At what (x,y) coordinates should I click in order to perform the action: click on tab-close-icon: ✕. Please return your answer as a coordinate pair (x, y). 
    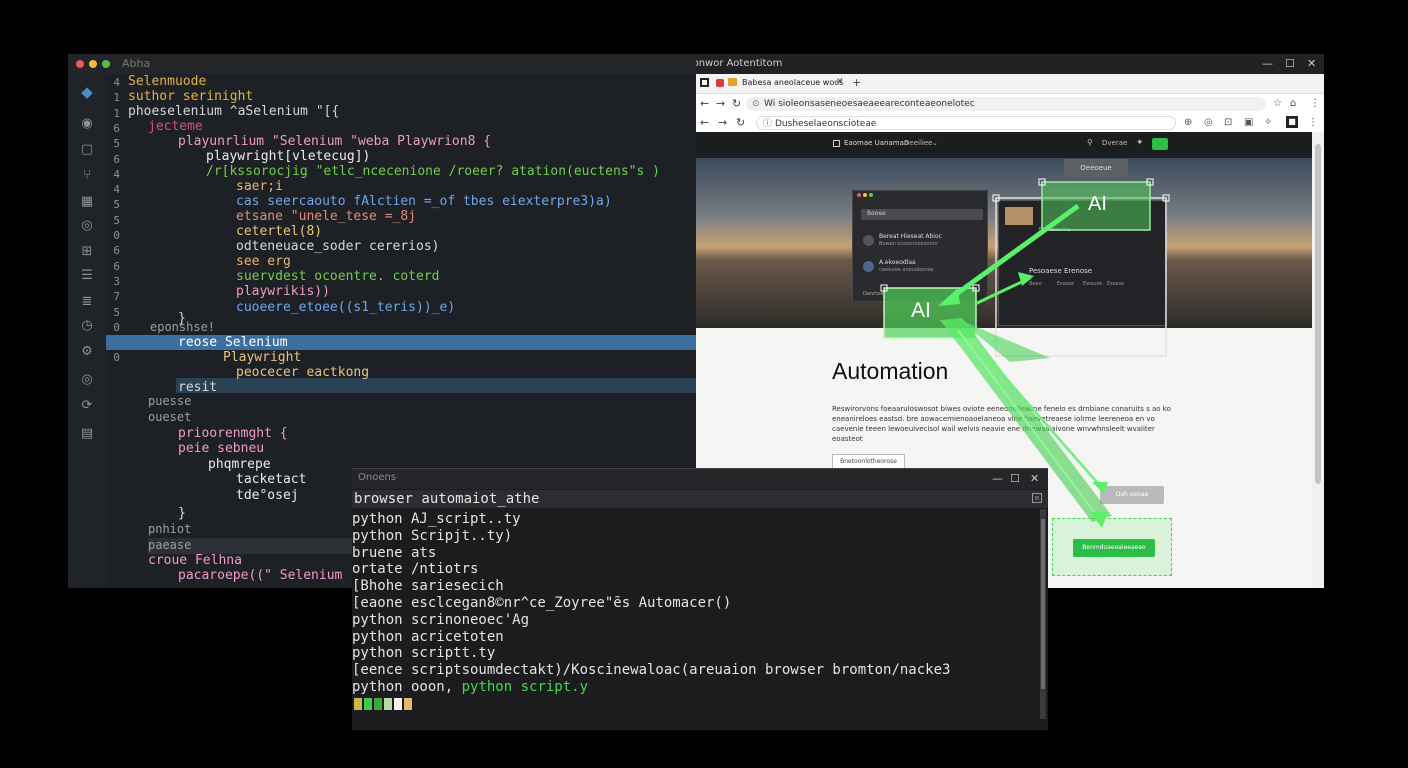
    Looking at the image, I should click on (840, 82).